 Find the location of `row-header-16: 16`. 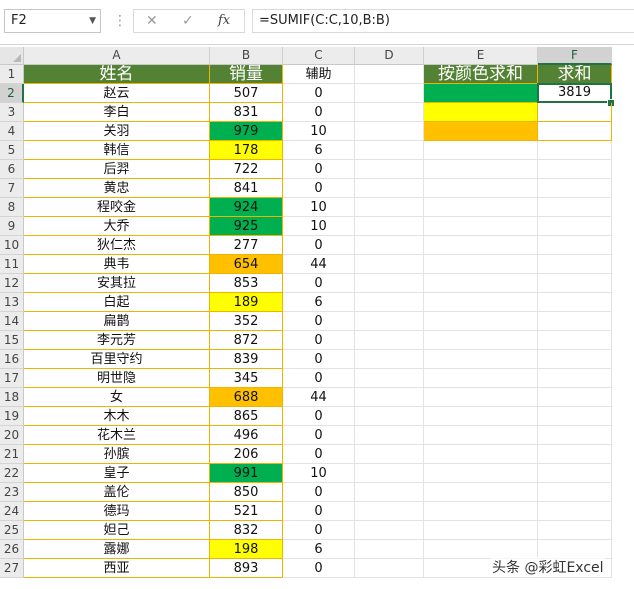

row-header-16: 16 is located at coordinates (12, 359).